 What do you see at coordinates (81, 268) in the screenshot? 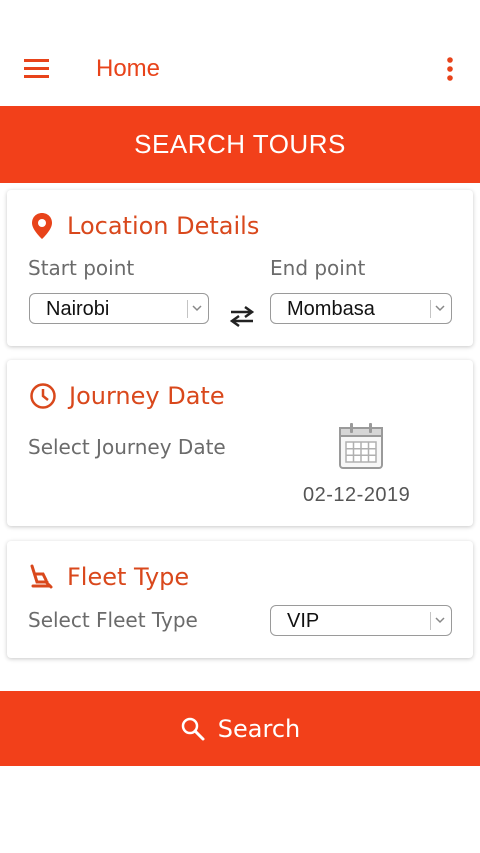
I see `start-point-label: Start point` at bounding box center [81, 268].